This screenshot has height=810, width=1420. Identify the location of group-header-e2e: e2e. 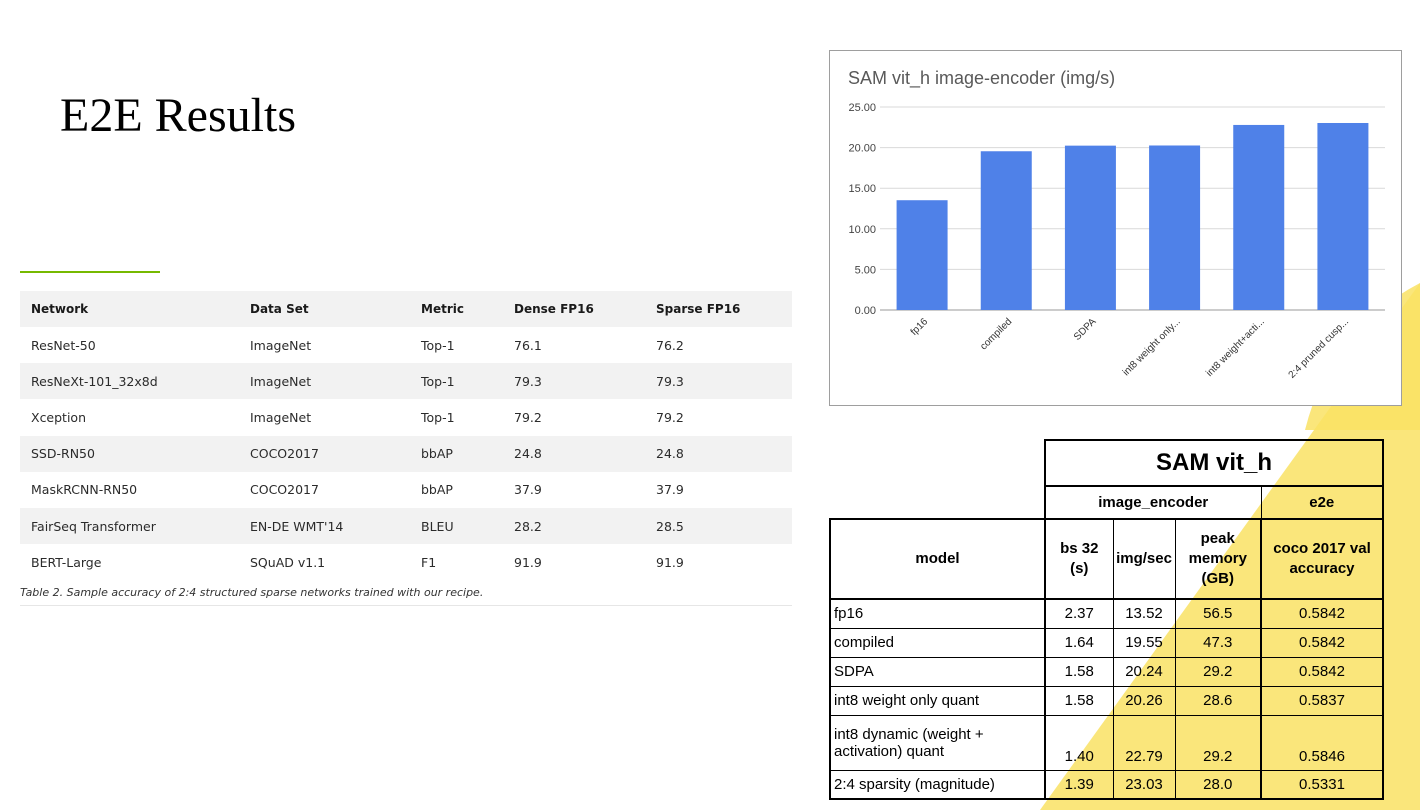
(1322, 502).